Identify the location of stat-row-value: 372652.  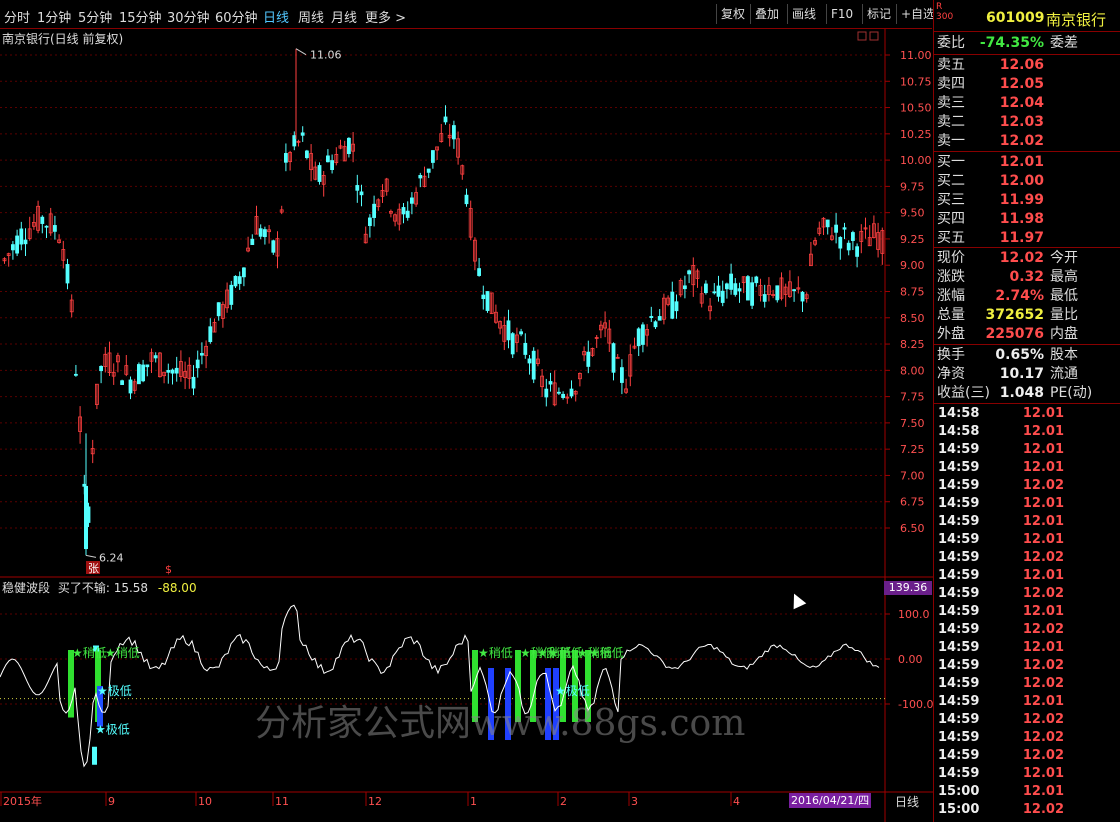
(1014, 315).